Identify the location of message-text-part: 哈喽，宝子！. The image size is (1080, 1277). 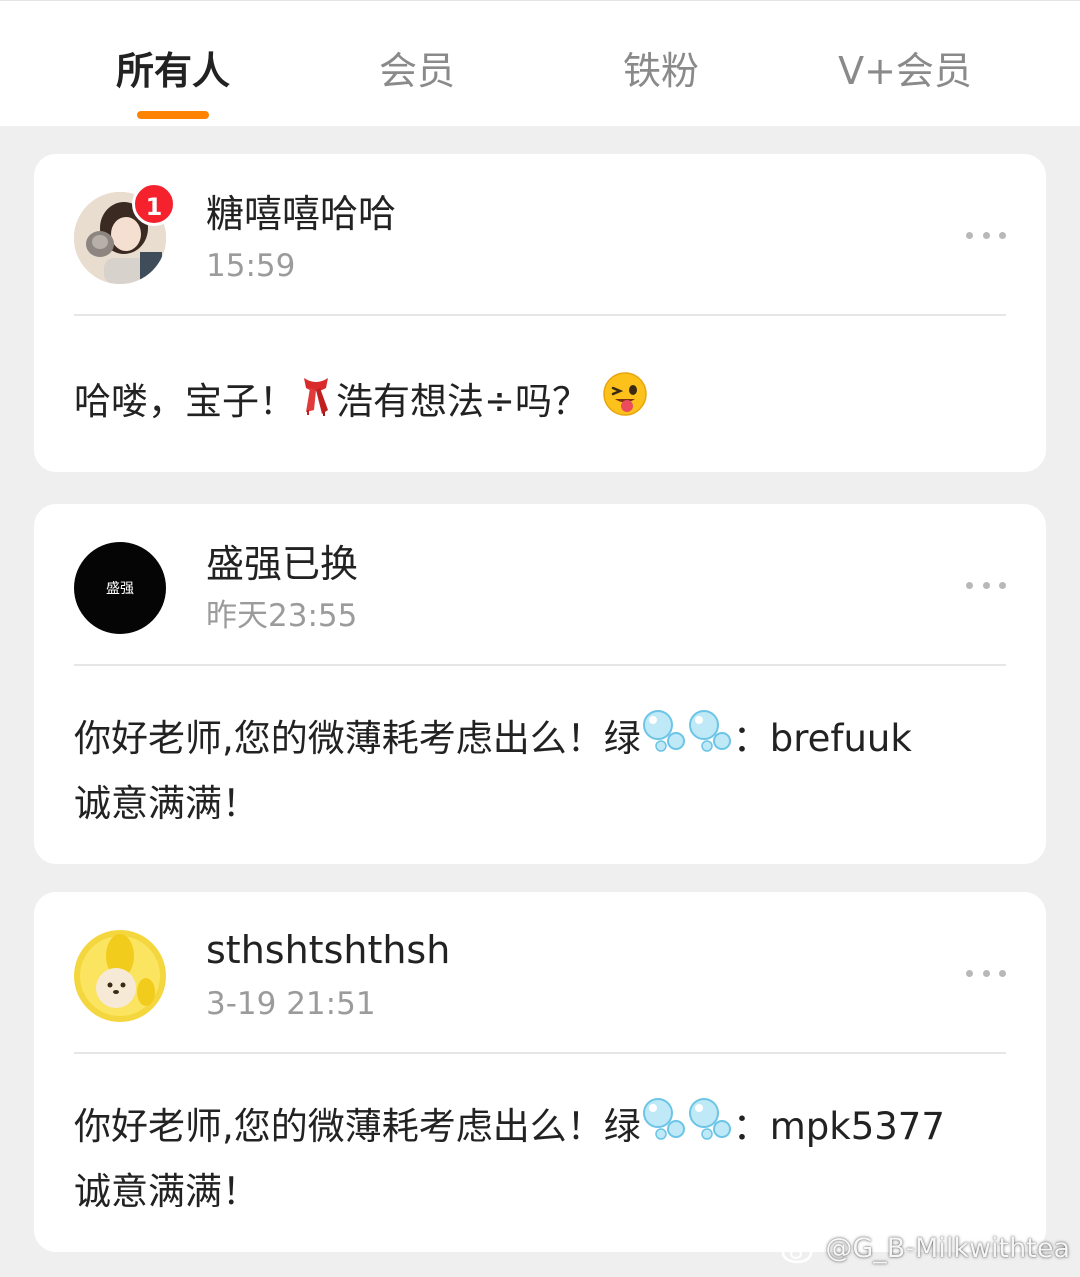
(185, 401).